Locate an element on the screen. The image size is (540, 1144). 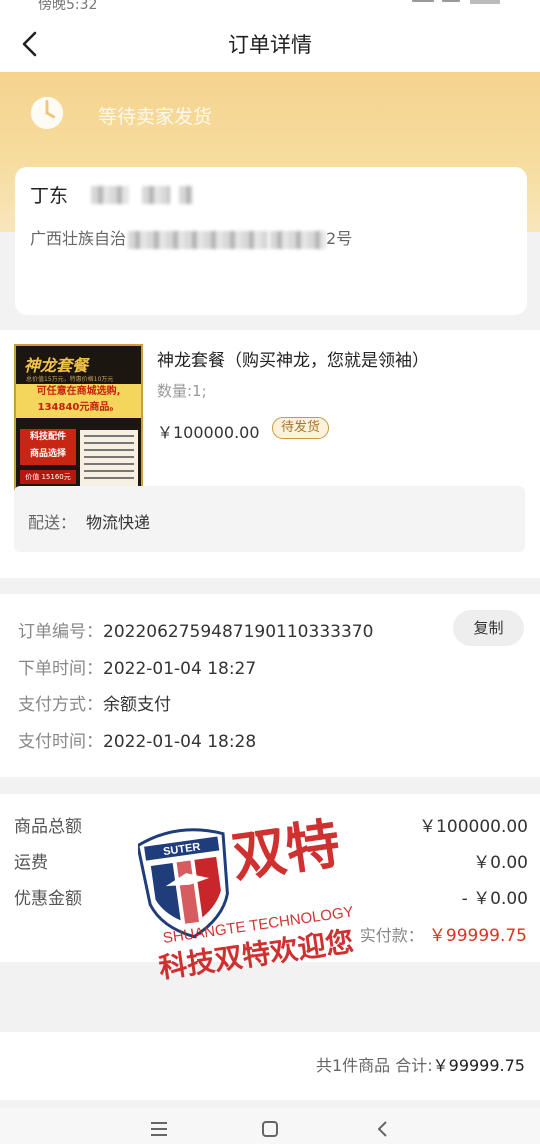
back-triangle-icon is located at coordinates (382, 1129).